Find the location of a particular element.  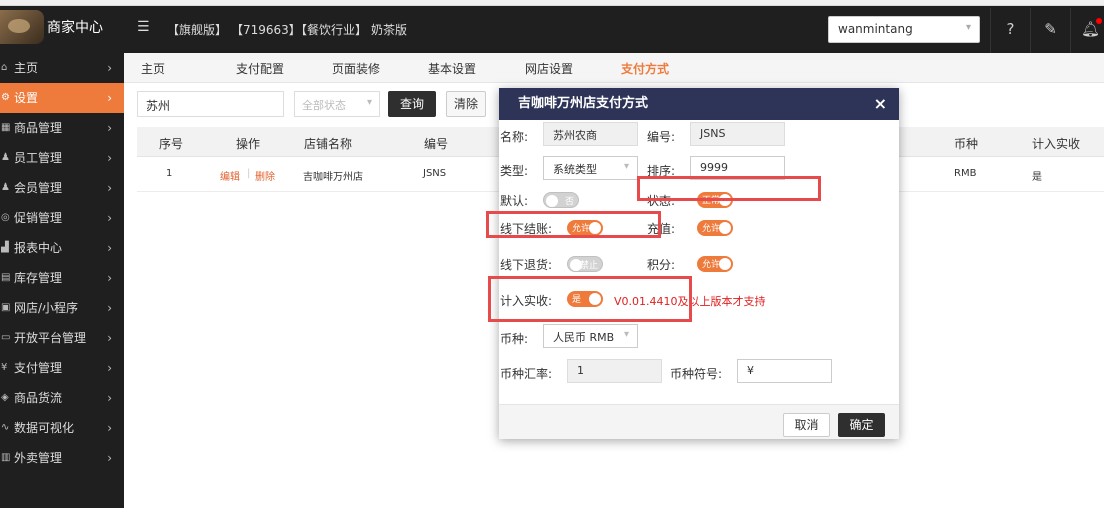

home-icon: ⌂ is located at coordinates (4, 67).